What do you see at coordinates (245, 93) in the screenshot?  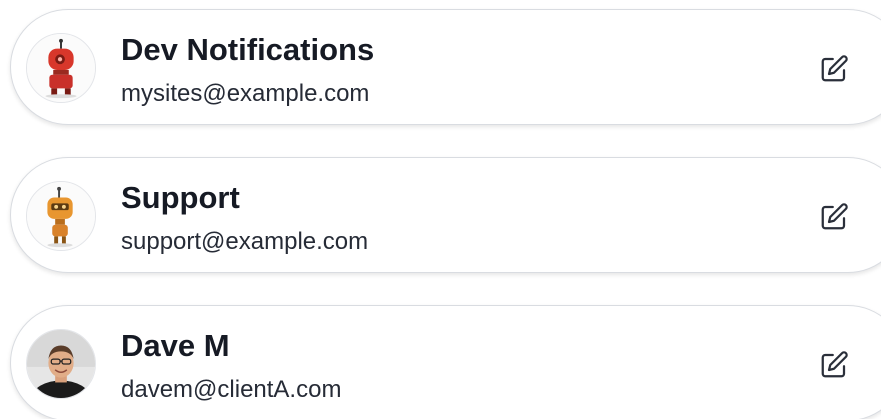 I see `contact-email: mysites@example.com` at bounding box center [245, 93].